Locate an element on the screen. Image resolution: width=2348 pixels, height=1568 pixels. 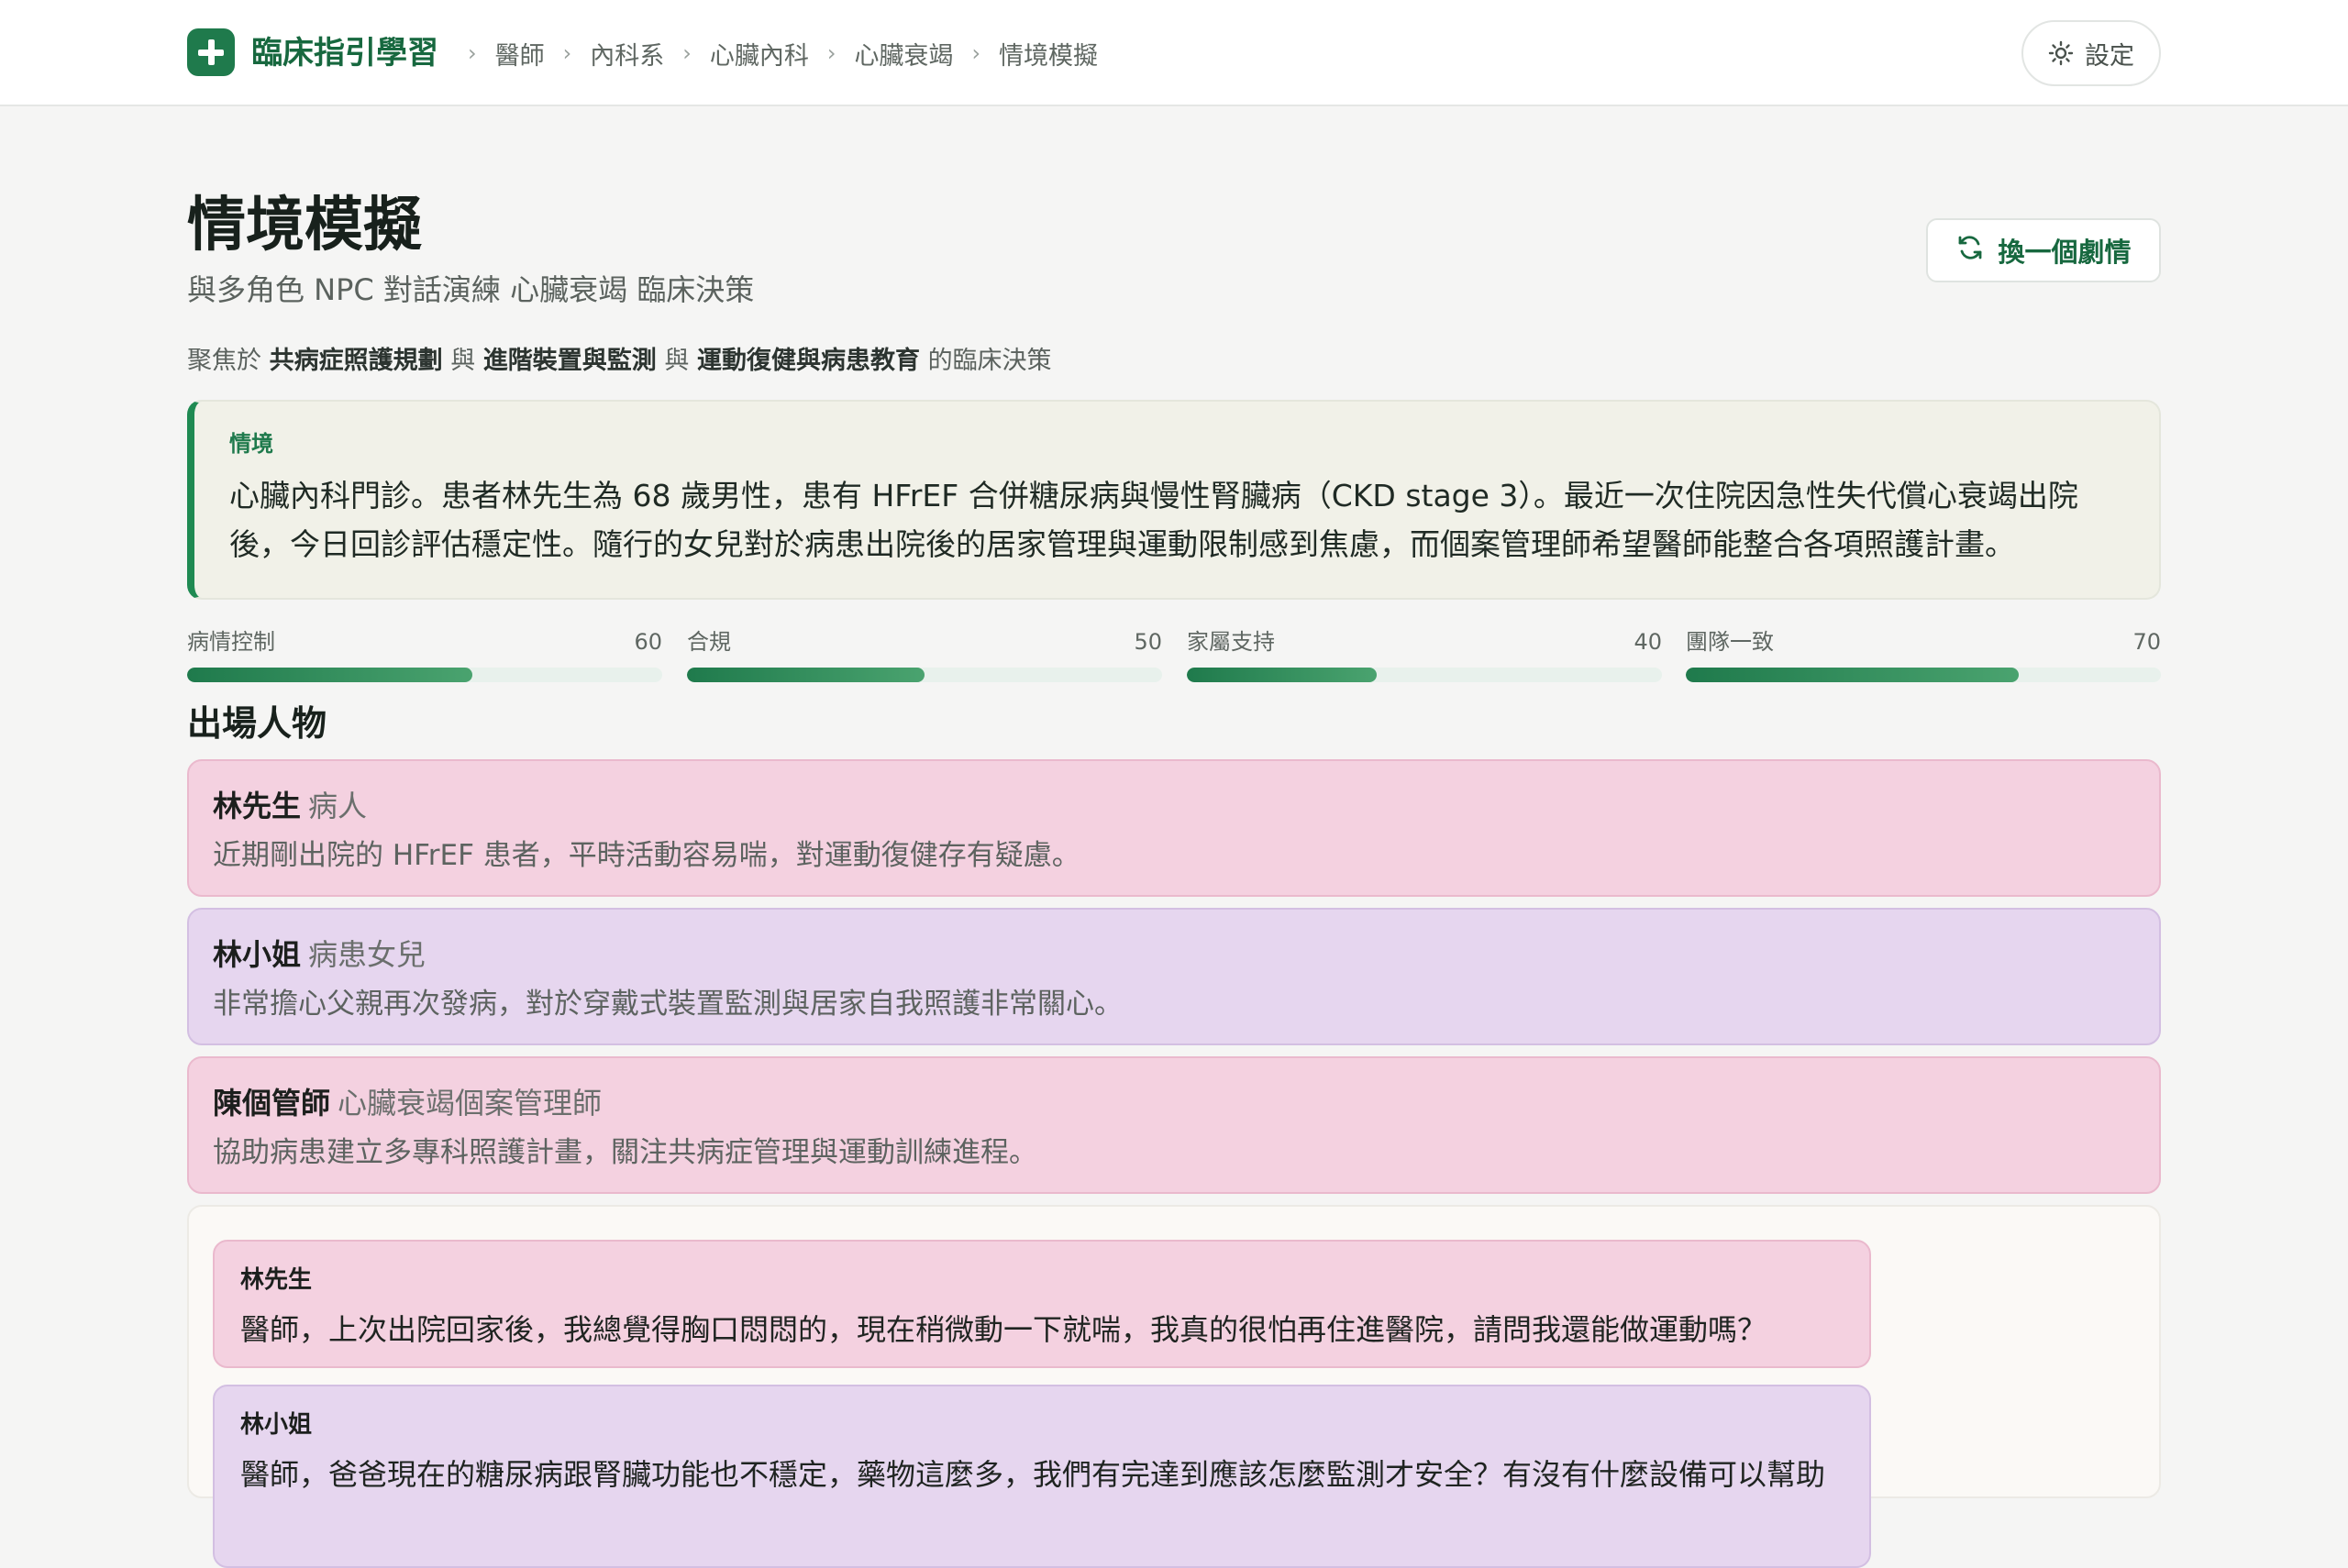
breadcrumb: › 醫師 › 內科系 › 心臟內科 › 心臟衰竭 › 情境模擬 is located at coordinates (773, 53).